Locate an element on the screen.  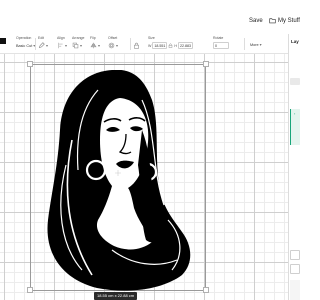
dimension-tooltip: 18.55 cm x 22.88 cm is located at coordinates (116, 296).